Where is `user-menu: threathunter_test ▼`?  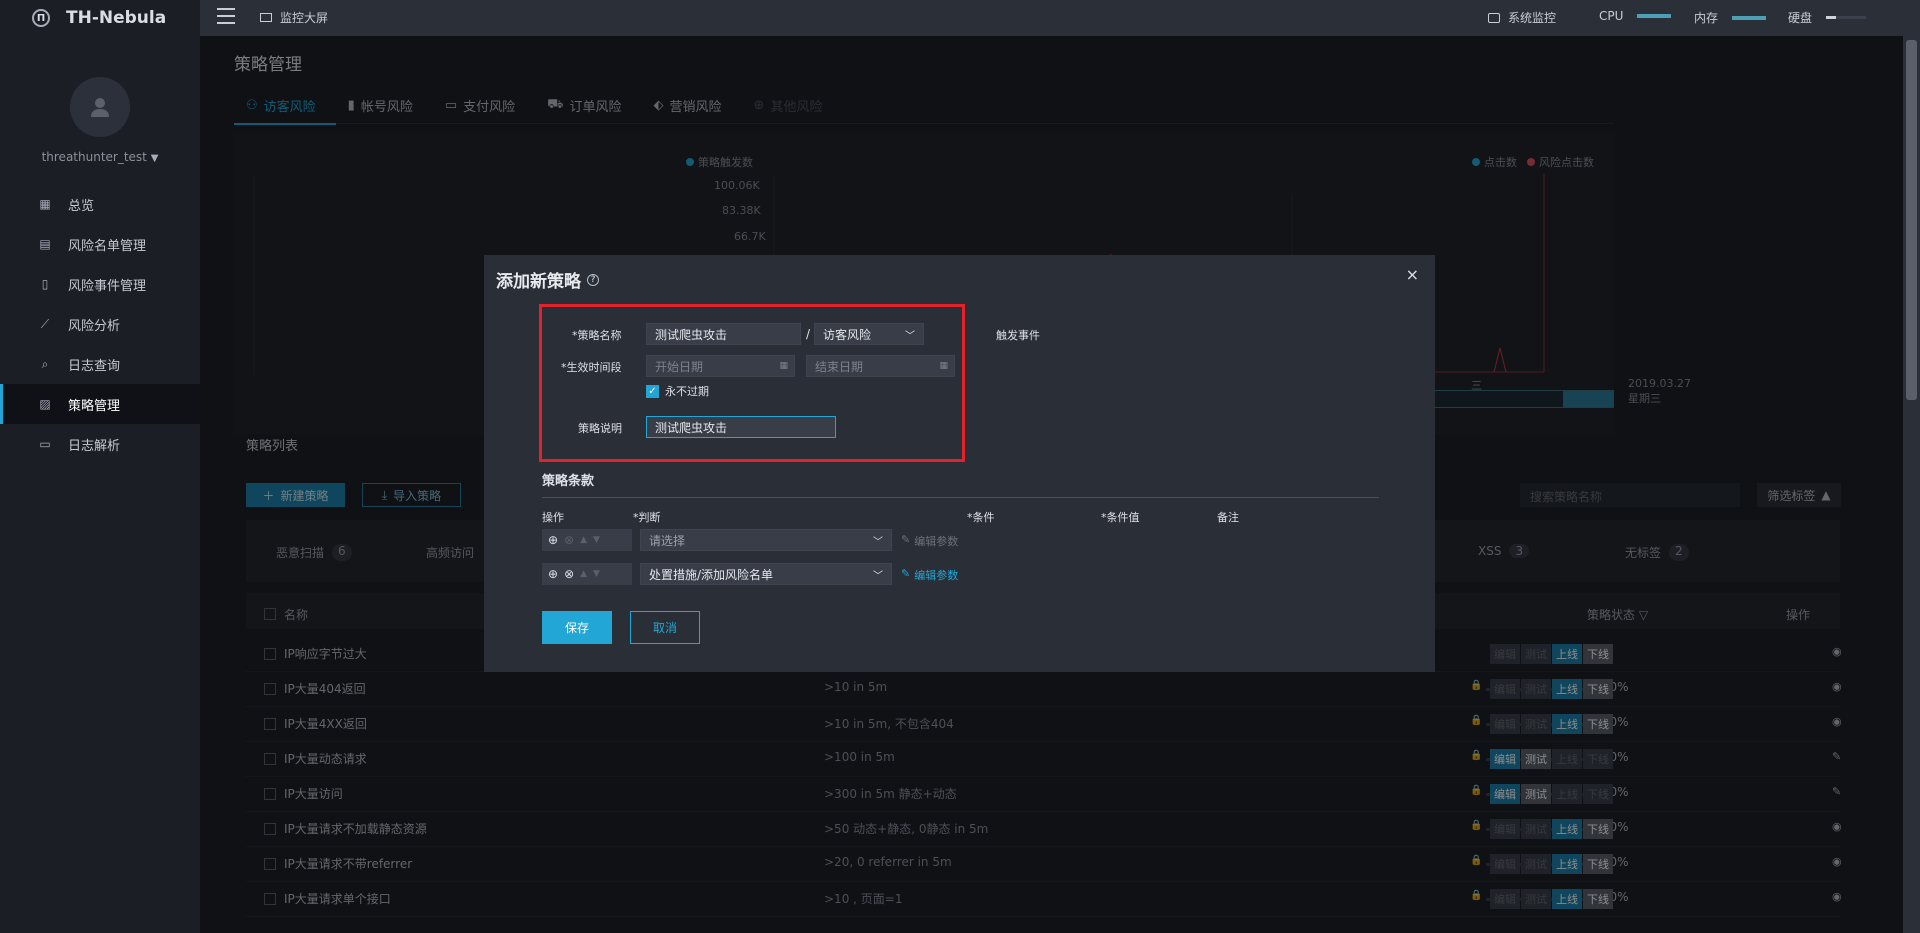
user-menu: threathunter_test ▼ is located at coordinates (100, 157).